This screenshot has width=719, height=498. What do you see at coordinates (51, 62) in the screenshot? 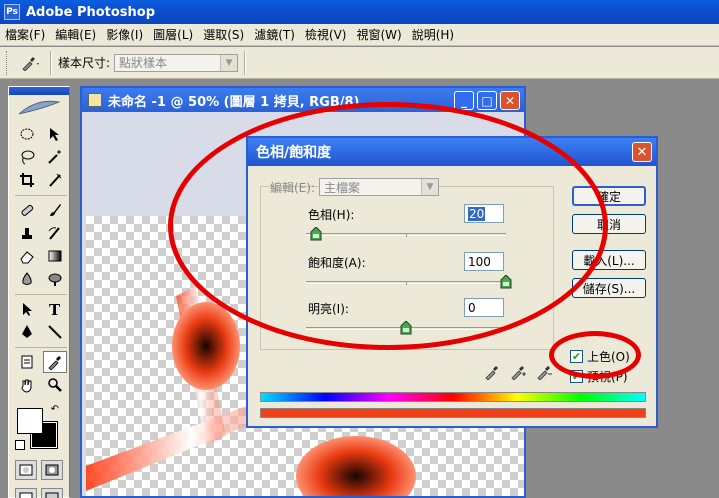
I see `options-separator` at bounding box center [51, 62].